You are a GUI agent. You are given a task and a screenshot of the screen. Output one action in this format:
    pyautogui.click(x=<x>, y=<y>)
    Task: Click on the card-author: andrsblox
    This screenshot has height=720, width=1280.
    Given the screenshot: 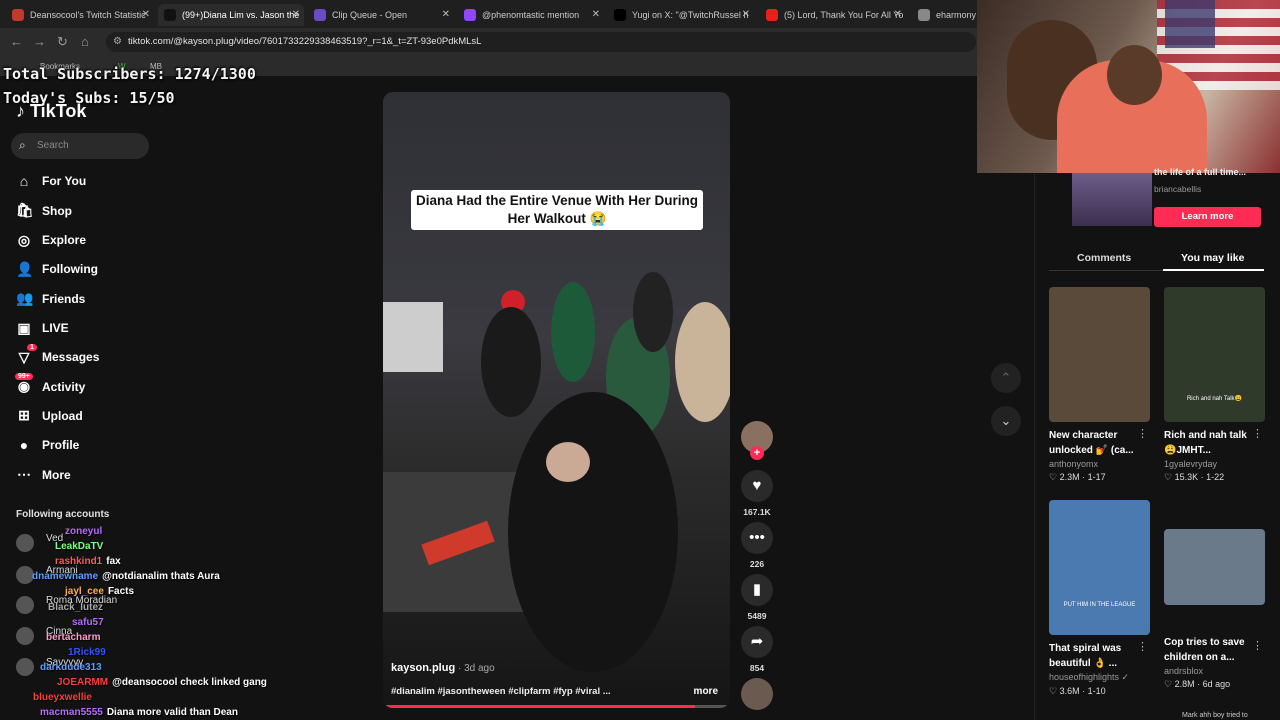 What is the action you would take?
    pyautogui.click(x=1214, y=671)
    